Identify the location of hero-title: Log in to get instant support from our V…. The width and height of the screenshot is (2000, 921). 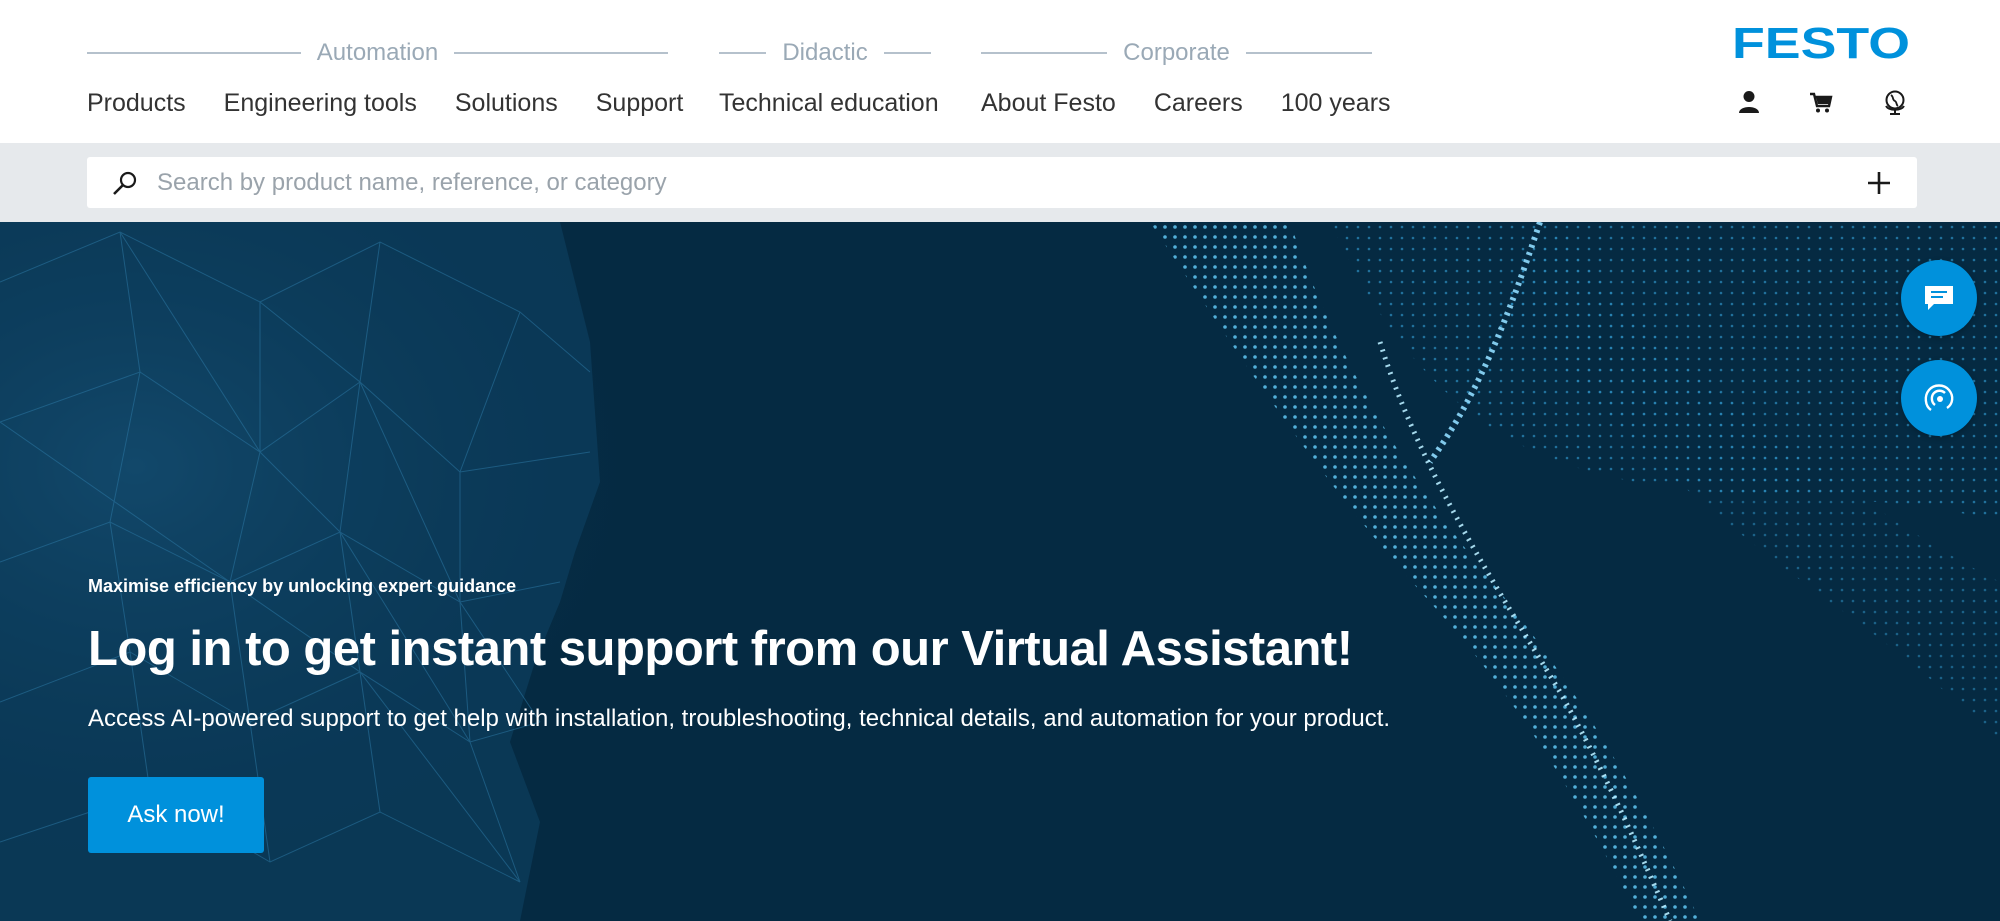
(720, 649).